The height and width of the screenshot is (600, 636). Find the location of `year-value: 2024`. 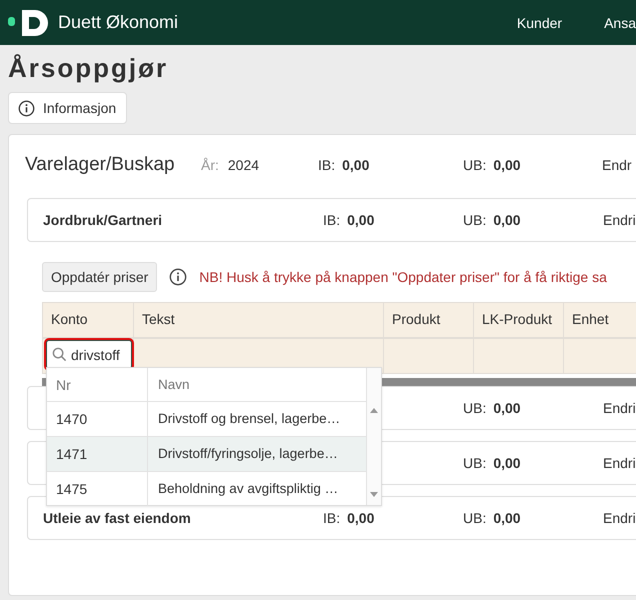

year-value: 2024 is located at coordinates (244, 165).